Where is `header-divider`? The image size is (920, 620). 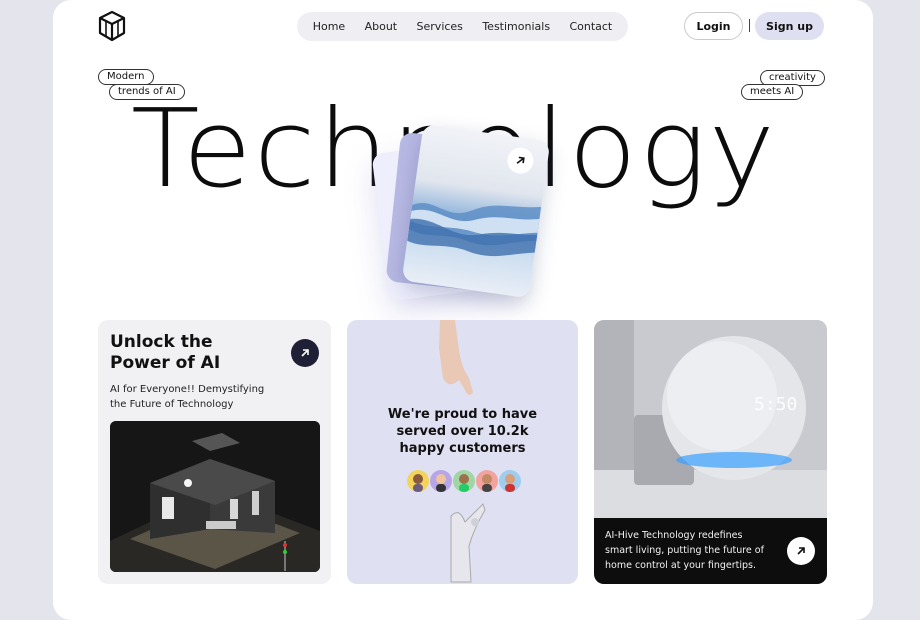 header-divider is located at coordinates (749, 25).